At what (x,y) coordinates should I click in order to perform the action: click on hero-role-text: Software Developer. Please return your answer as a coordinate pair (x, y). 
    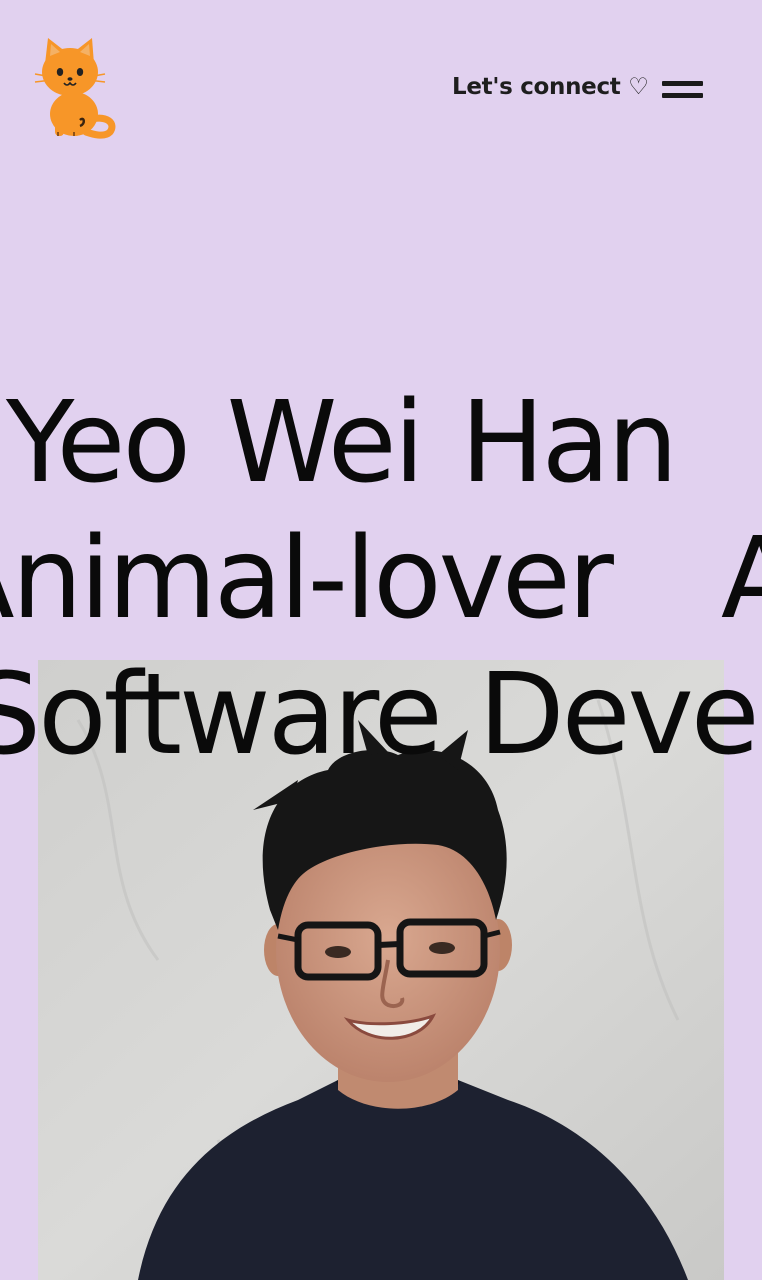
    Looking at the image, I should click on (381, 715).